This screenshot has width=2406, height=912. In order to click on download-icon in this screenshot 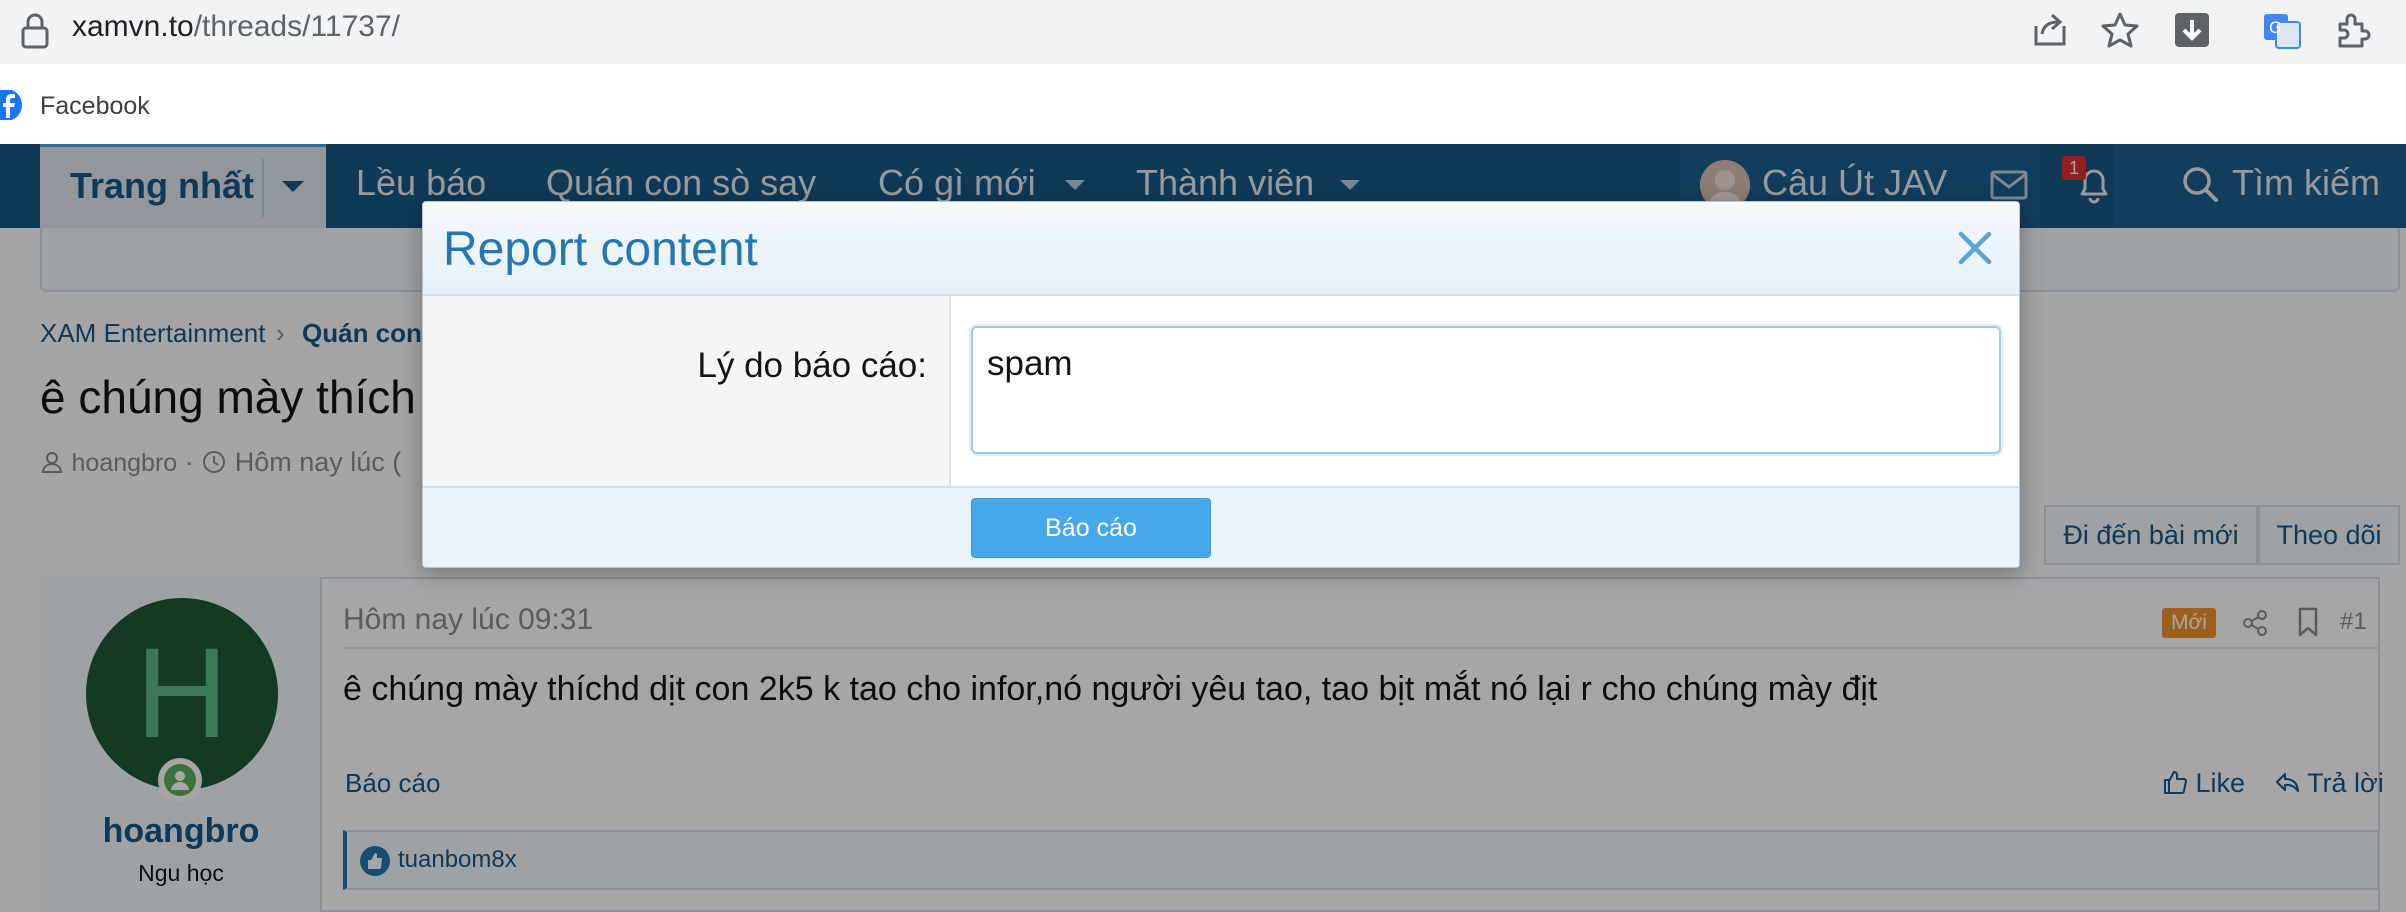, I will do `click(2192, 30)`.